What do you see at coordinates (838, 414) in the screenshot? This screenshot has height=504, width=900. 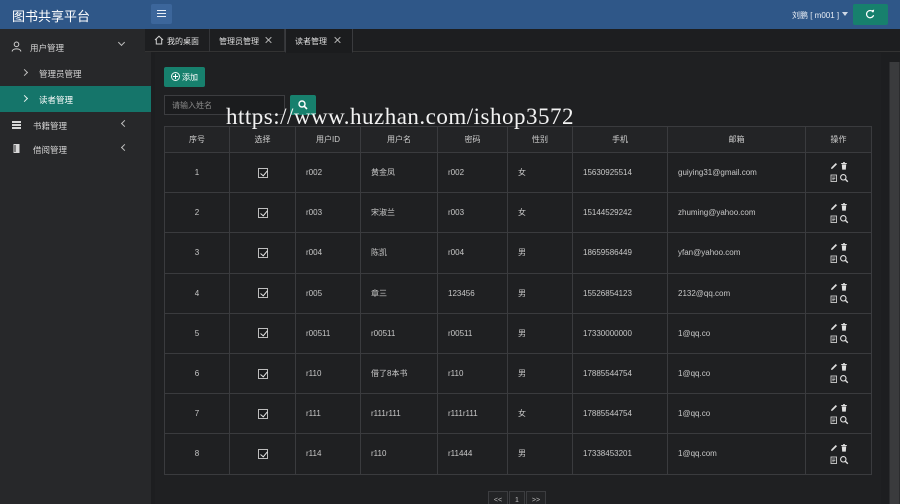 I see `actions-cell` at bounding box center [838, 414].